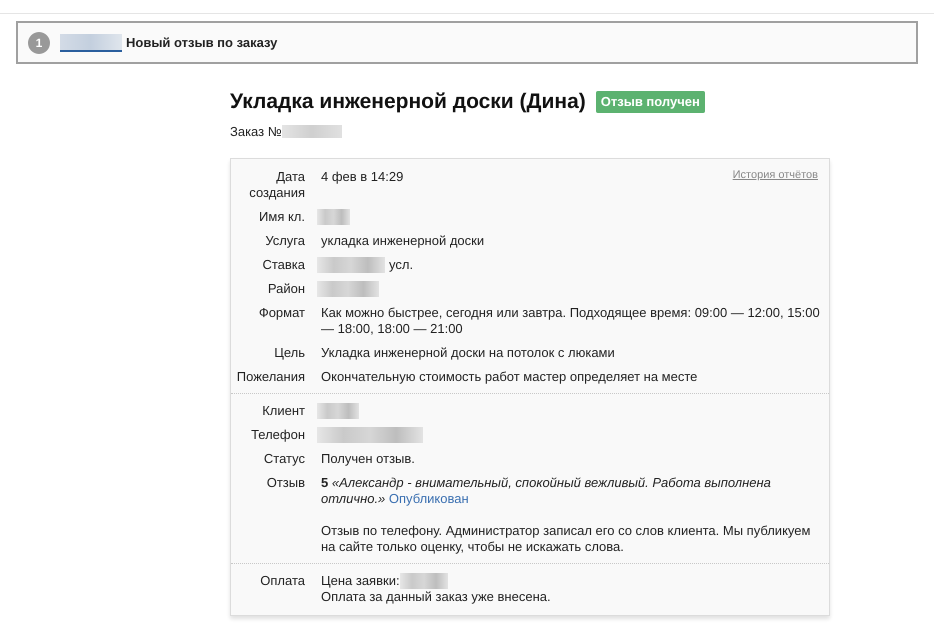  What do you see at coordinates (281, 217) in the screenshot?
I see `field-label: Имя кл.` at bounding box center [281, 217].